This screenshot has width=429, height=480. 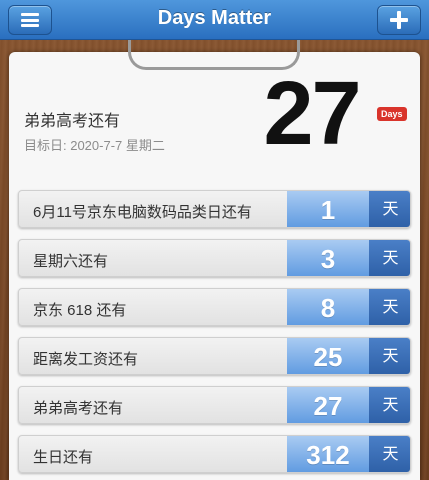 I want to click on event-label: 星期六还有, so click(x=71, y=261).